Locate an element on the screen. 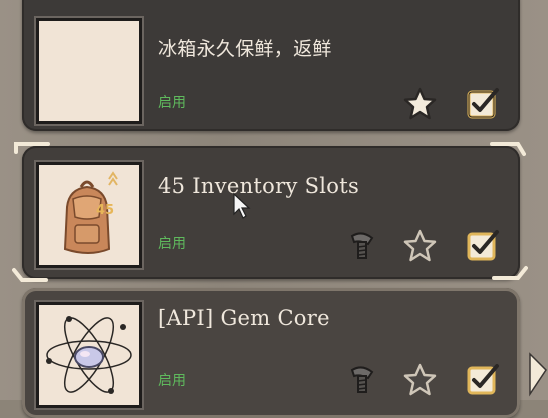 The image size is (548, 418). mod-title: 45 Inventory Slots is located at coordinates (259, 186).